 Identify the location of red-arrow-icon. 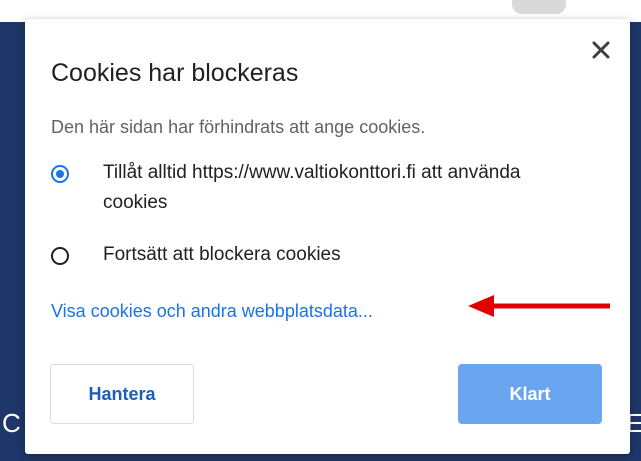
(539, 306).